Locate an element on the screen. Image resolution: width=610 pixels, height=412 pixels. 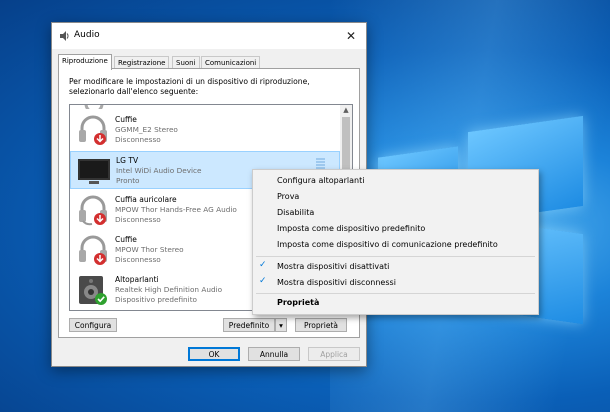
device-name: LG TV is located at coordinates (127, 160).